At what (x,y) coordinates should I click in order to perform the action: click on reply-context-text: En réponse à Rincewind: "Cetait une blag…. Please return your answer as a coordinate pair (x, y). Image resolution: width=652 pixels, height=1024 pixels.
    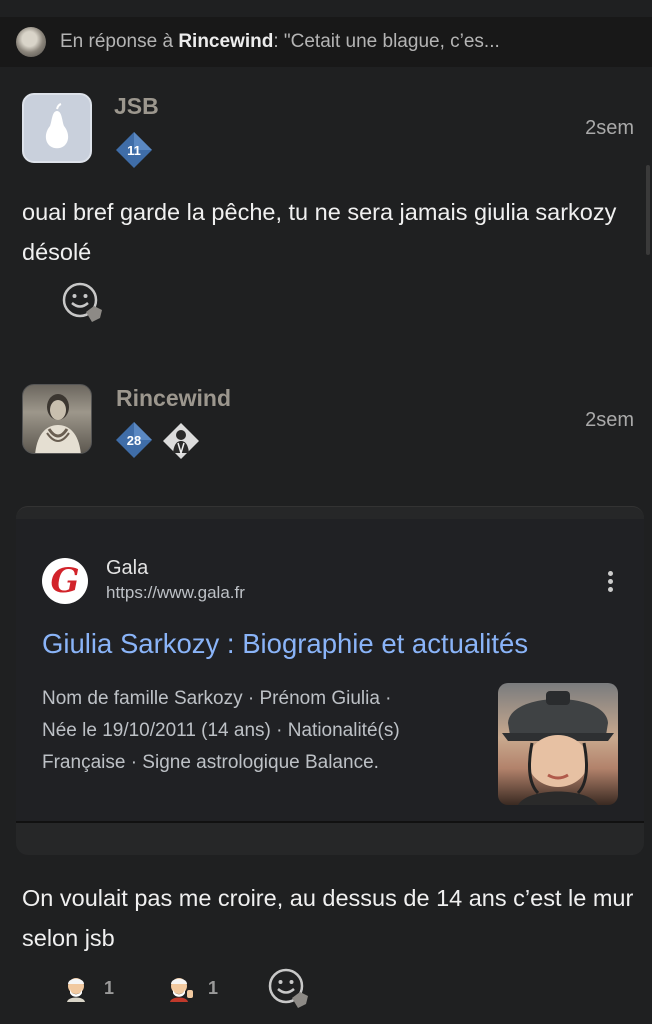
    Looking at the image, I should click on (280, 42).